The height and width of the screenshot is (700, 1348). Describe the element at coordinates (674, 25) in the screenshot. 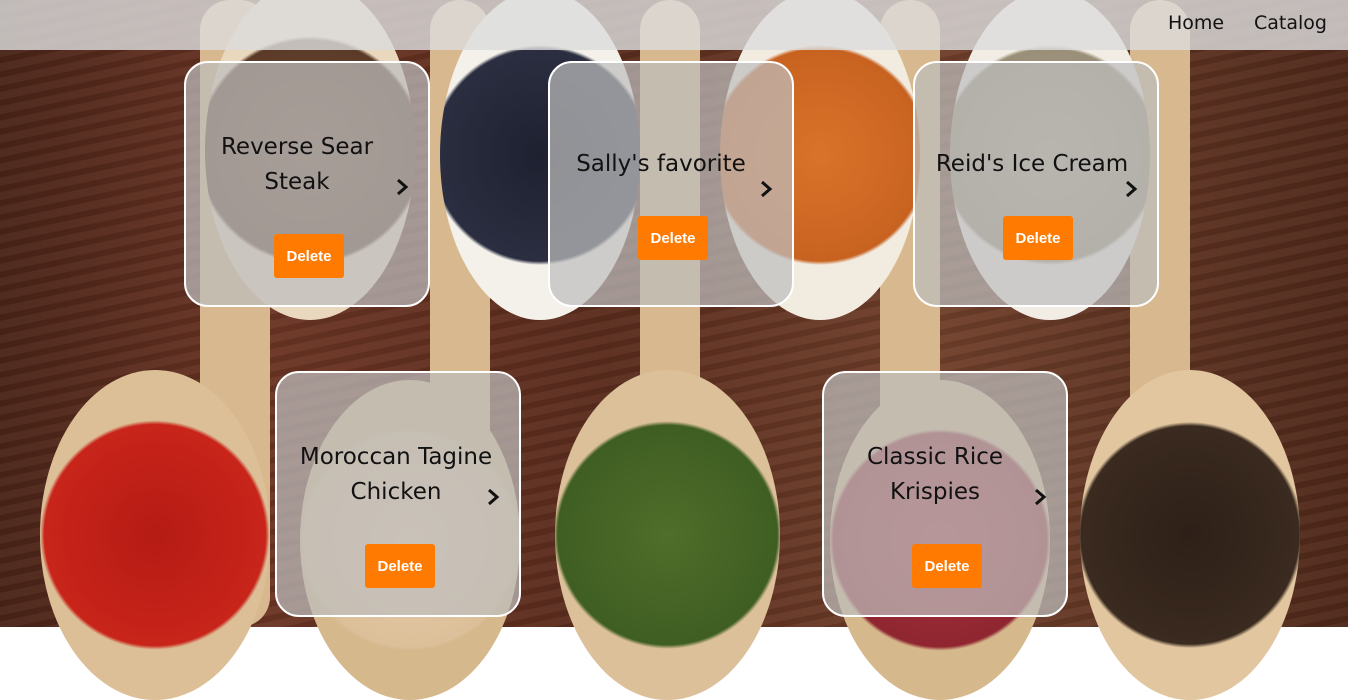

I see `top-navbar: Home Catalog` at that location.